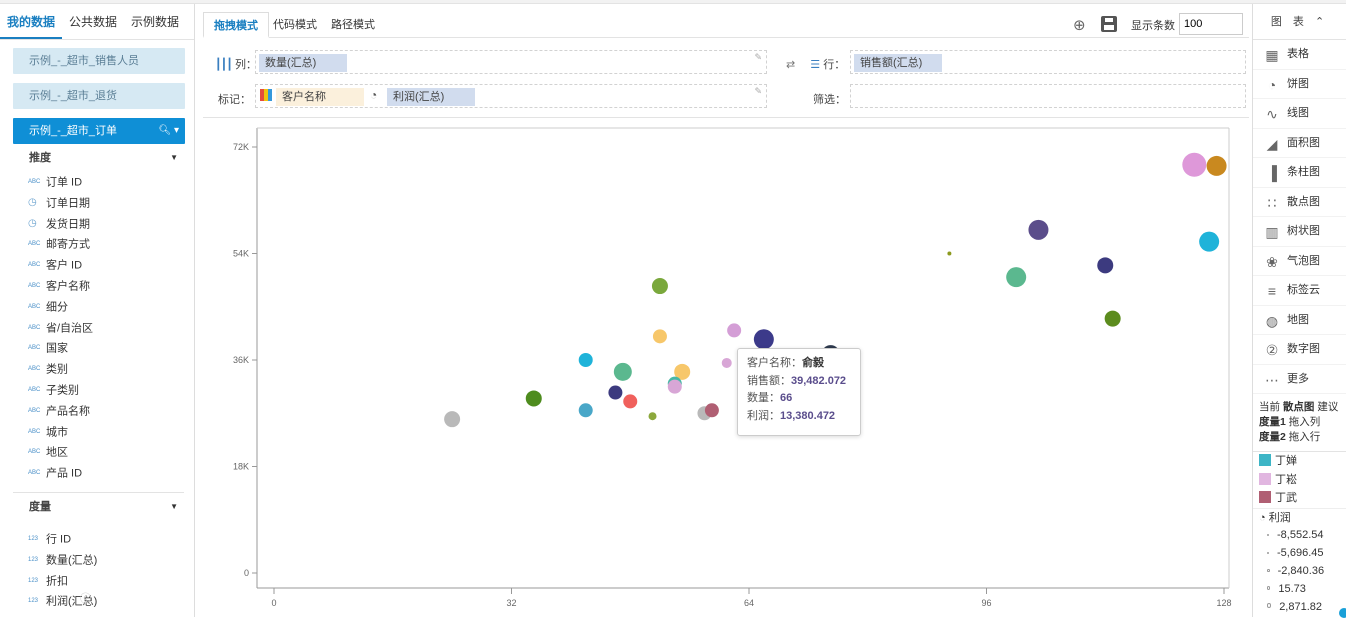 This screenshot has height=618, width=1346. I want to click on chart-type-scatter: ∷ 散点图, so click(1299, 202).